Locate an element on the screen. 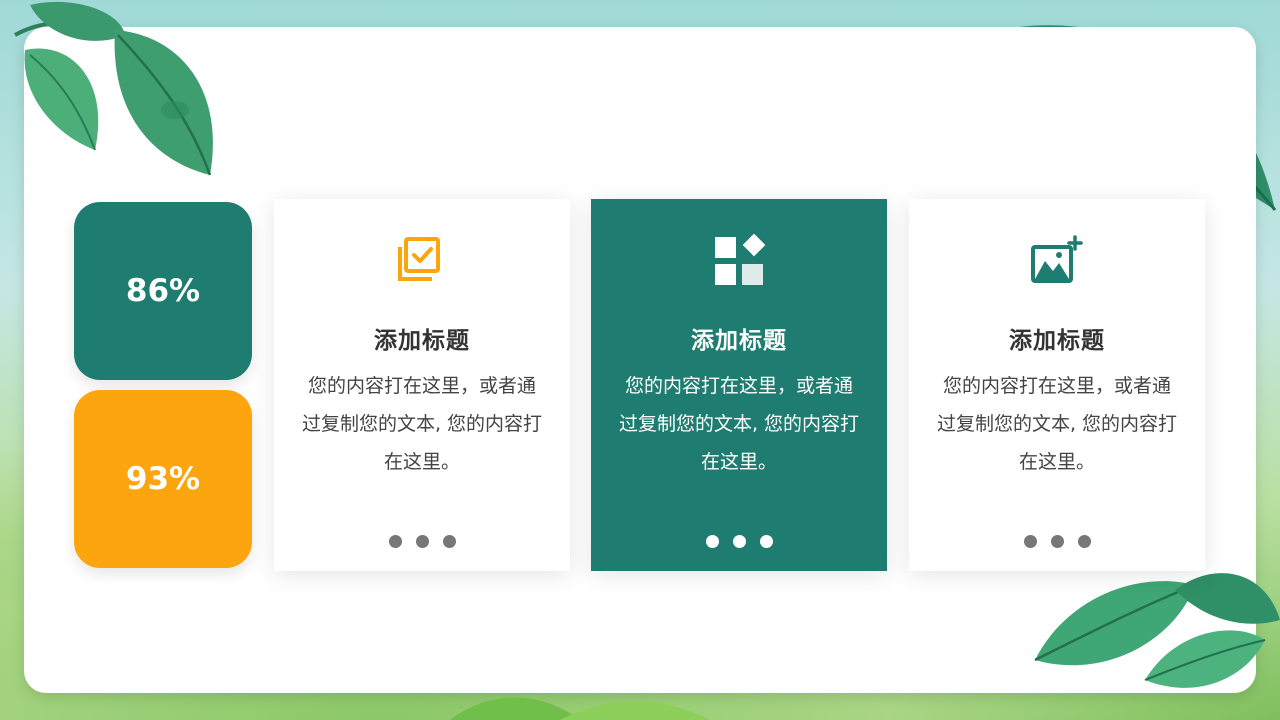 This screenshot has height=720, width=1280. stat-badge-93: 93% is located at coordinates (163, 479).